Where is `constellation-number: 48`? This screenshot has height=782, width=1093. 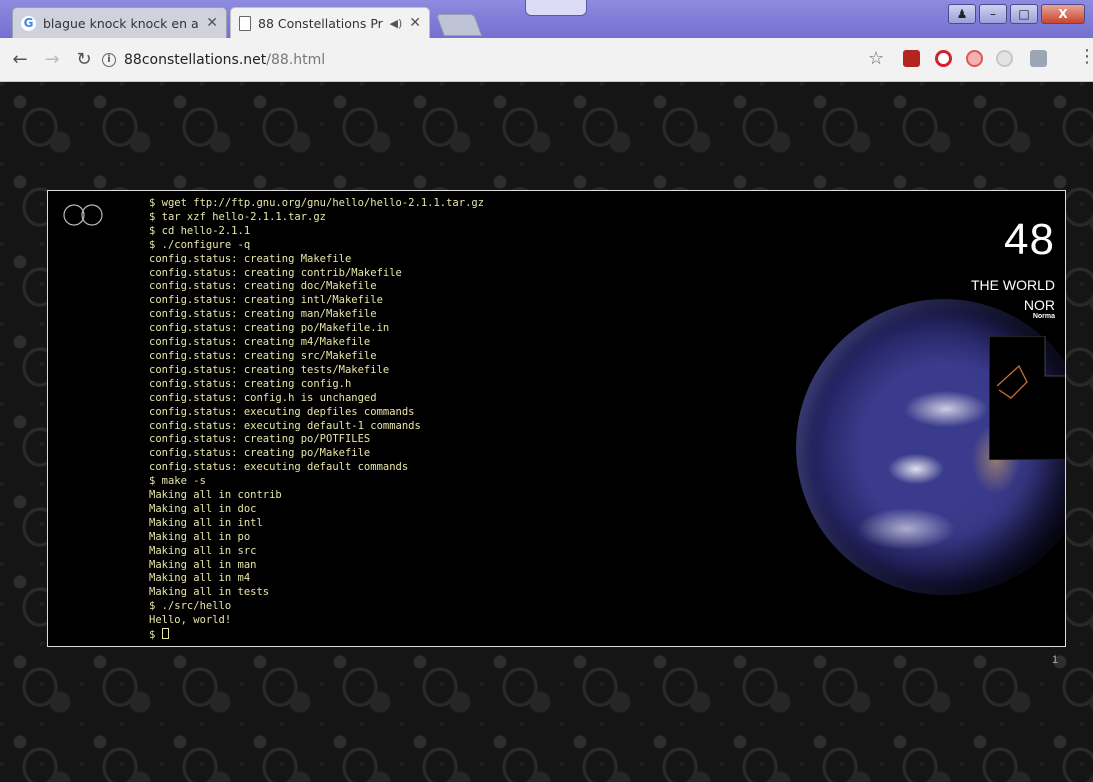 constellation-number: 48 is located at coordinates (1029, 239).